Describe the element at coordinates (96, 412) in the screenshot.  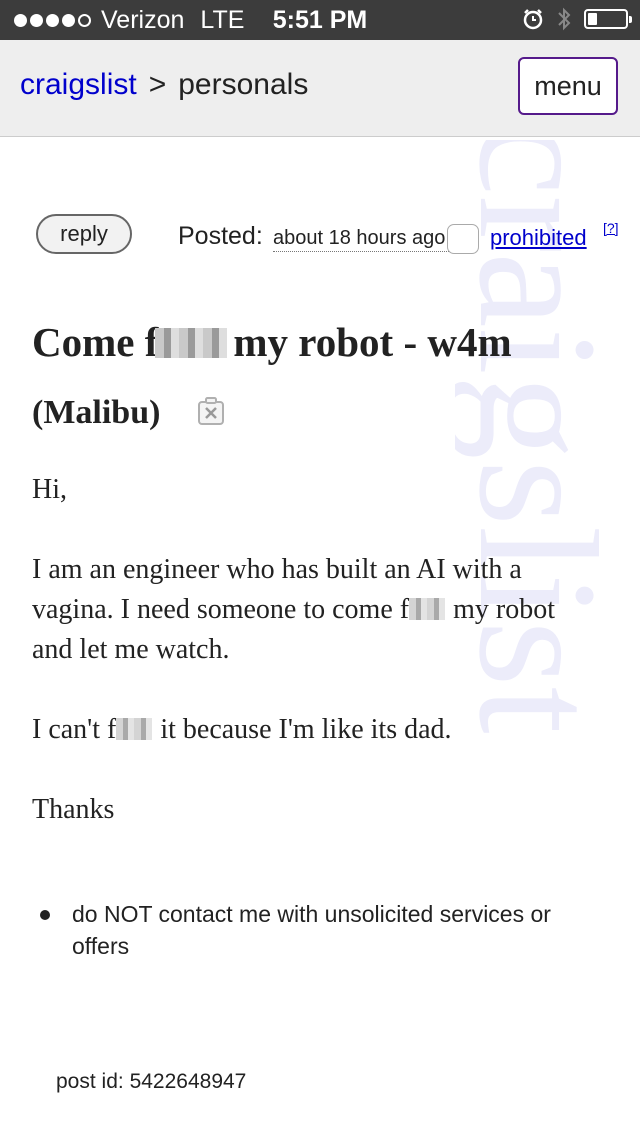
I see `post-location: (Malibu)` at that location.